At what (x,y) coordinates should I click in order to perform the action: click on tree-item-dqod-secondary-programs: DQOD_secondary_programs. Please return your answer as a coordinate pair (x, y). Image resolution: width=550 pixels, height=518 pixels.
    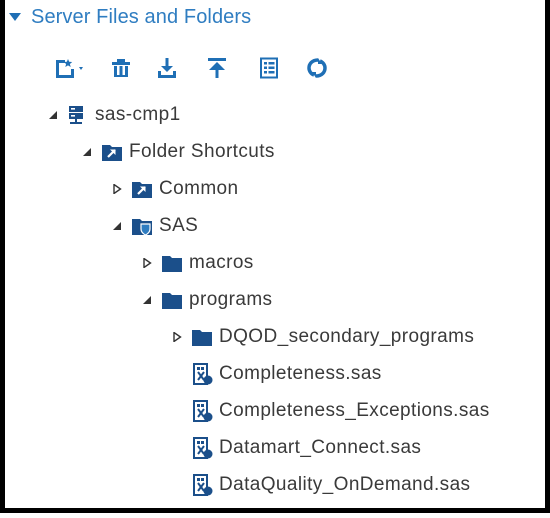
    Looking at the image, I should click on (322, 336).